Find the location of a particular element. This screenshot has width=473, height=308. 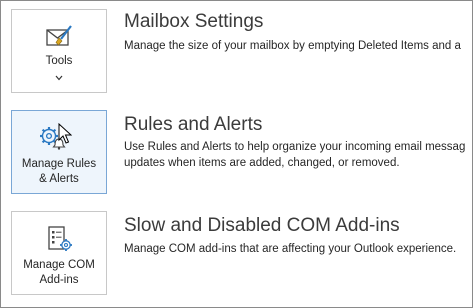

tools-button: Tools is located at coordinates (59, 51).